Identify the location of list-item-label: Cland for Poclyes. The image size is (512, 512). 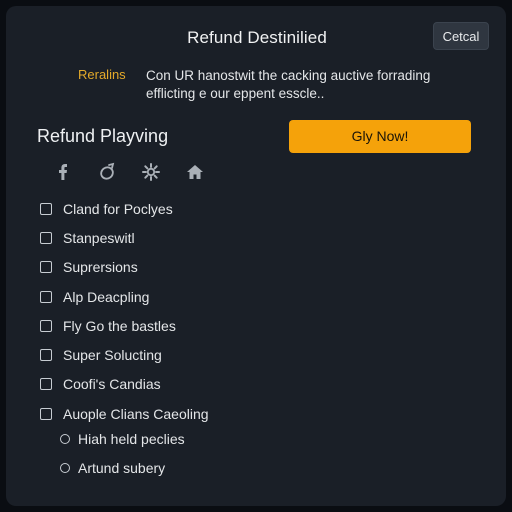
(118, 208).